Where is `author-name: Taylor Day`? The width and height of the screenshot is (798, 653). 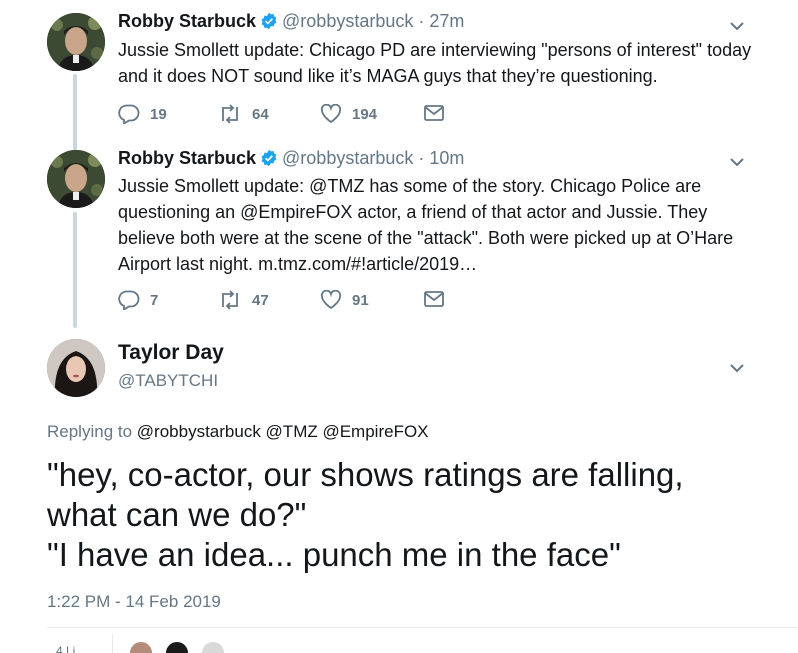
author-name: Taylor Day is located at coordinates (171, 353).